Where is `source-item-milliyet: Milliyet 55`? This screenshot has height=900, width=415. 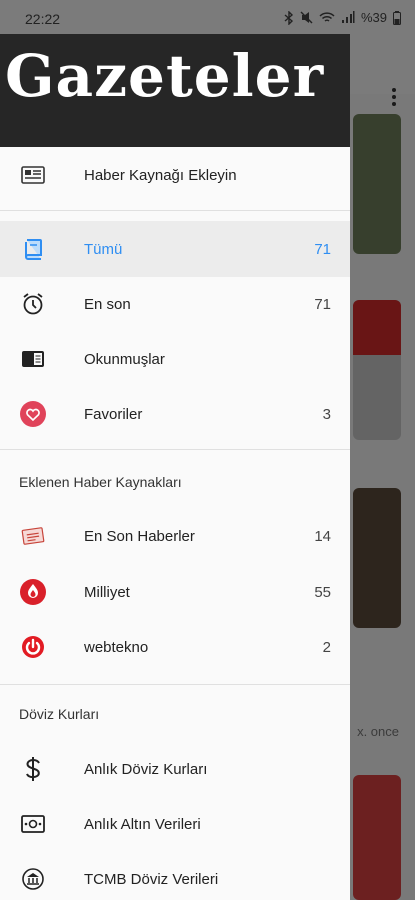 source-item-milliyet: Milliyet 55 is located at coordinates (175, 592).